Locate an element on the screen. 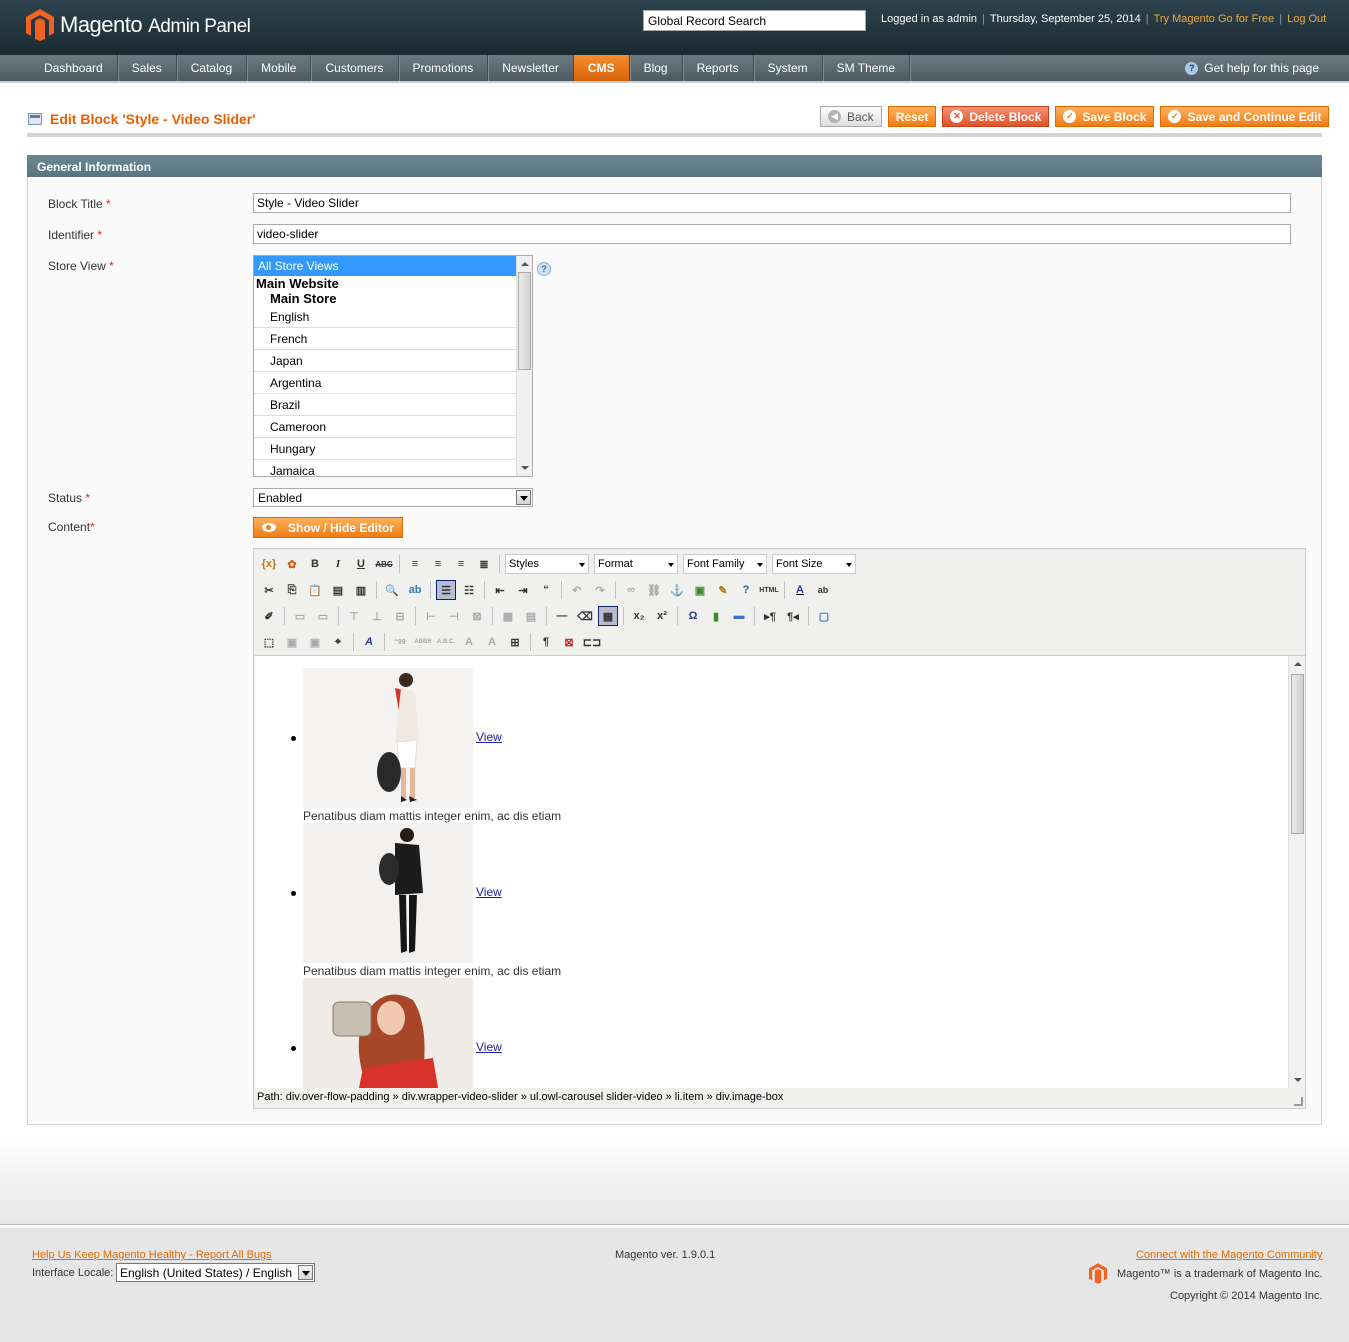 The image size is (1349, 1342). underline-icon: U is located at coordinates (361, 564).